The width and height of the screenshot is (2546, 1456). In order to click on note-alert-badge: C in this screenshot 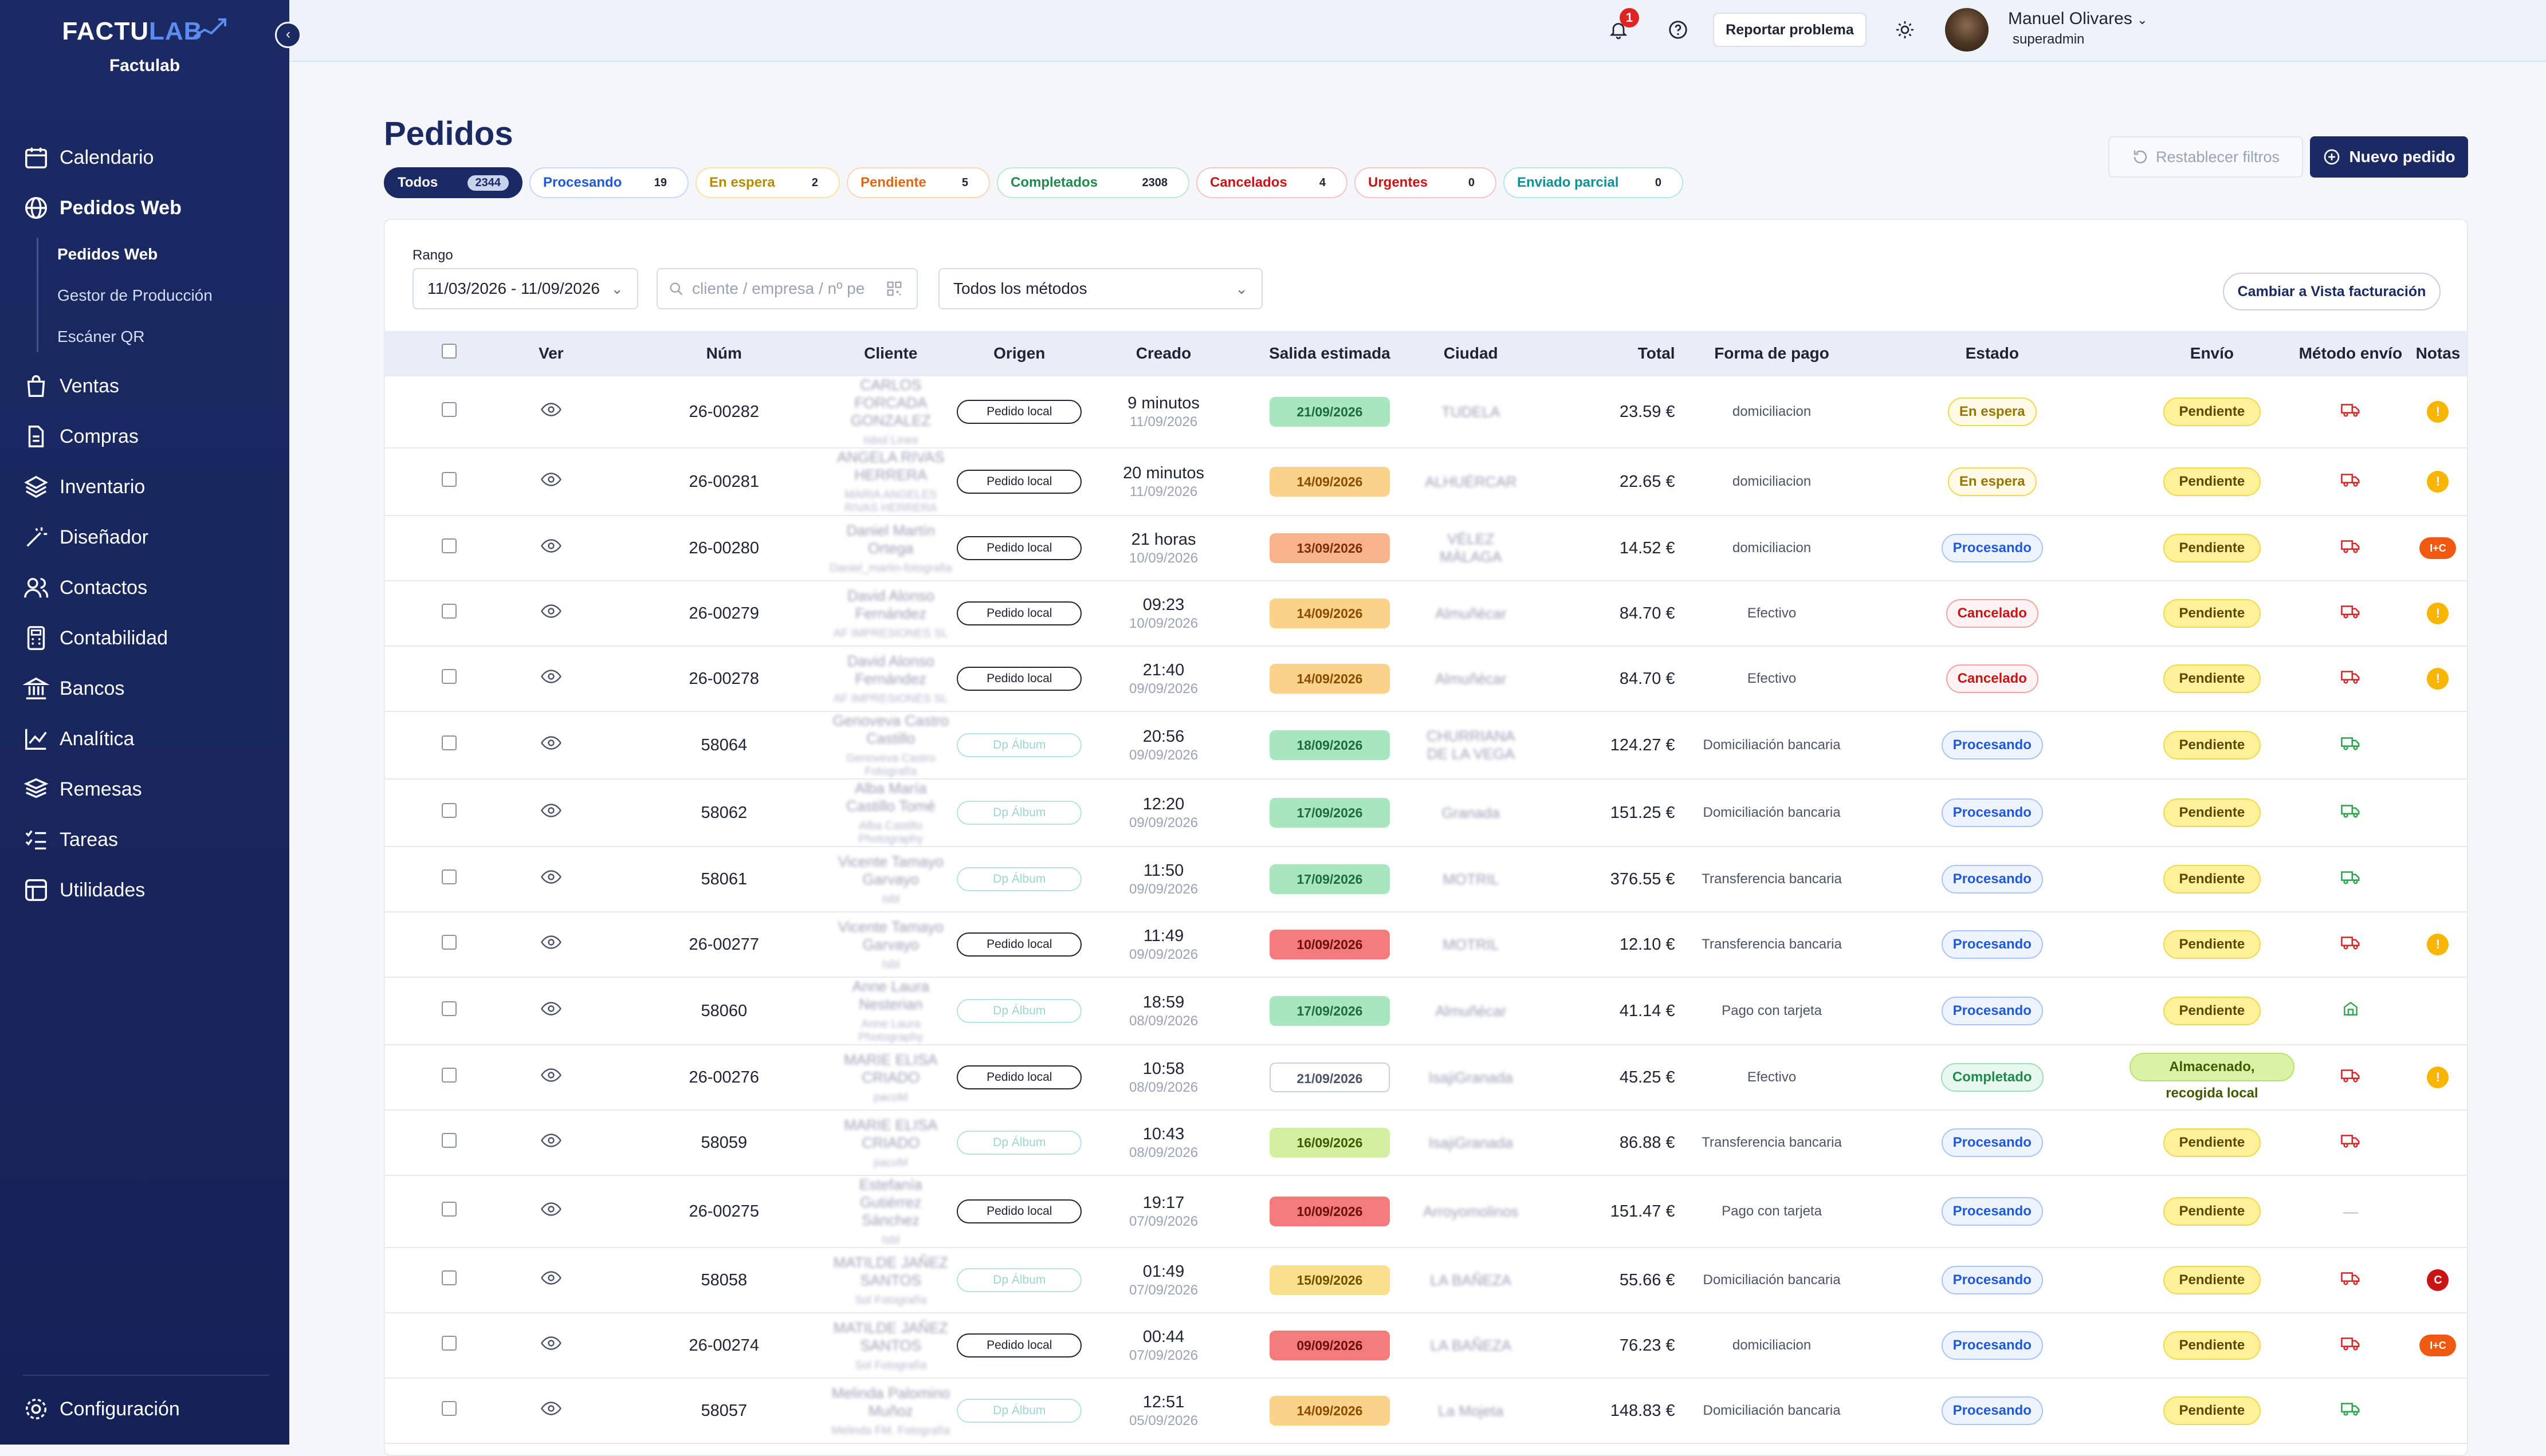, I will do `click(2438, 1280)`.